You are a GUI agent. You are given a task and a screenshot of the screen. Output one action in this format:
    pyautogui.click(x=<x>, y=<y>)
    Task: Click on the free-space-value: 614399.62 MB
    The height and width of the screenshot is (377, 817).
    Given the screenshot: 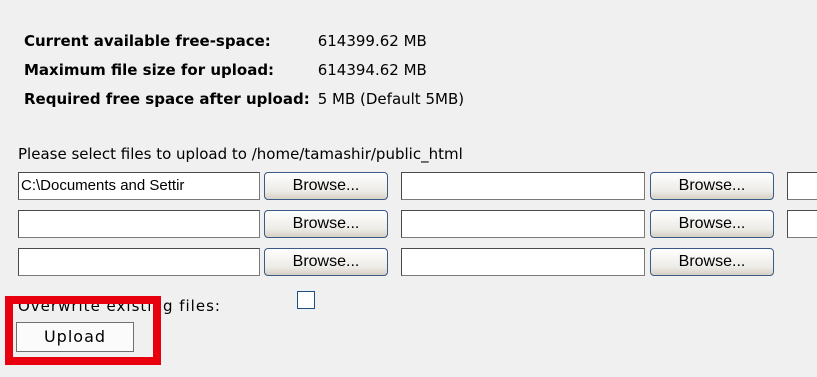 What is the action you would take?
    pyautogui.click(x=372, y=40)
    